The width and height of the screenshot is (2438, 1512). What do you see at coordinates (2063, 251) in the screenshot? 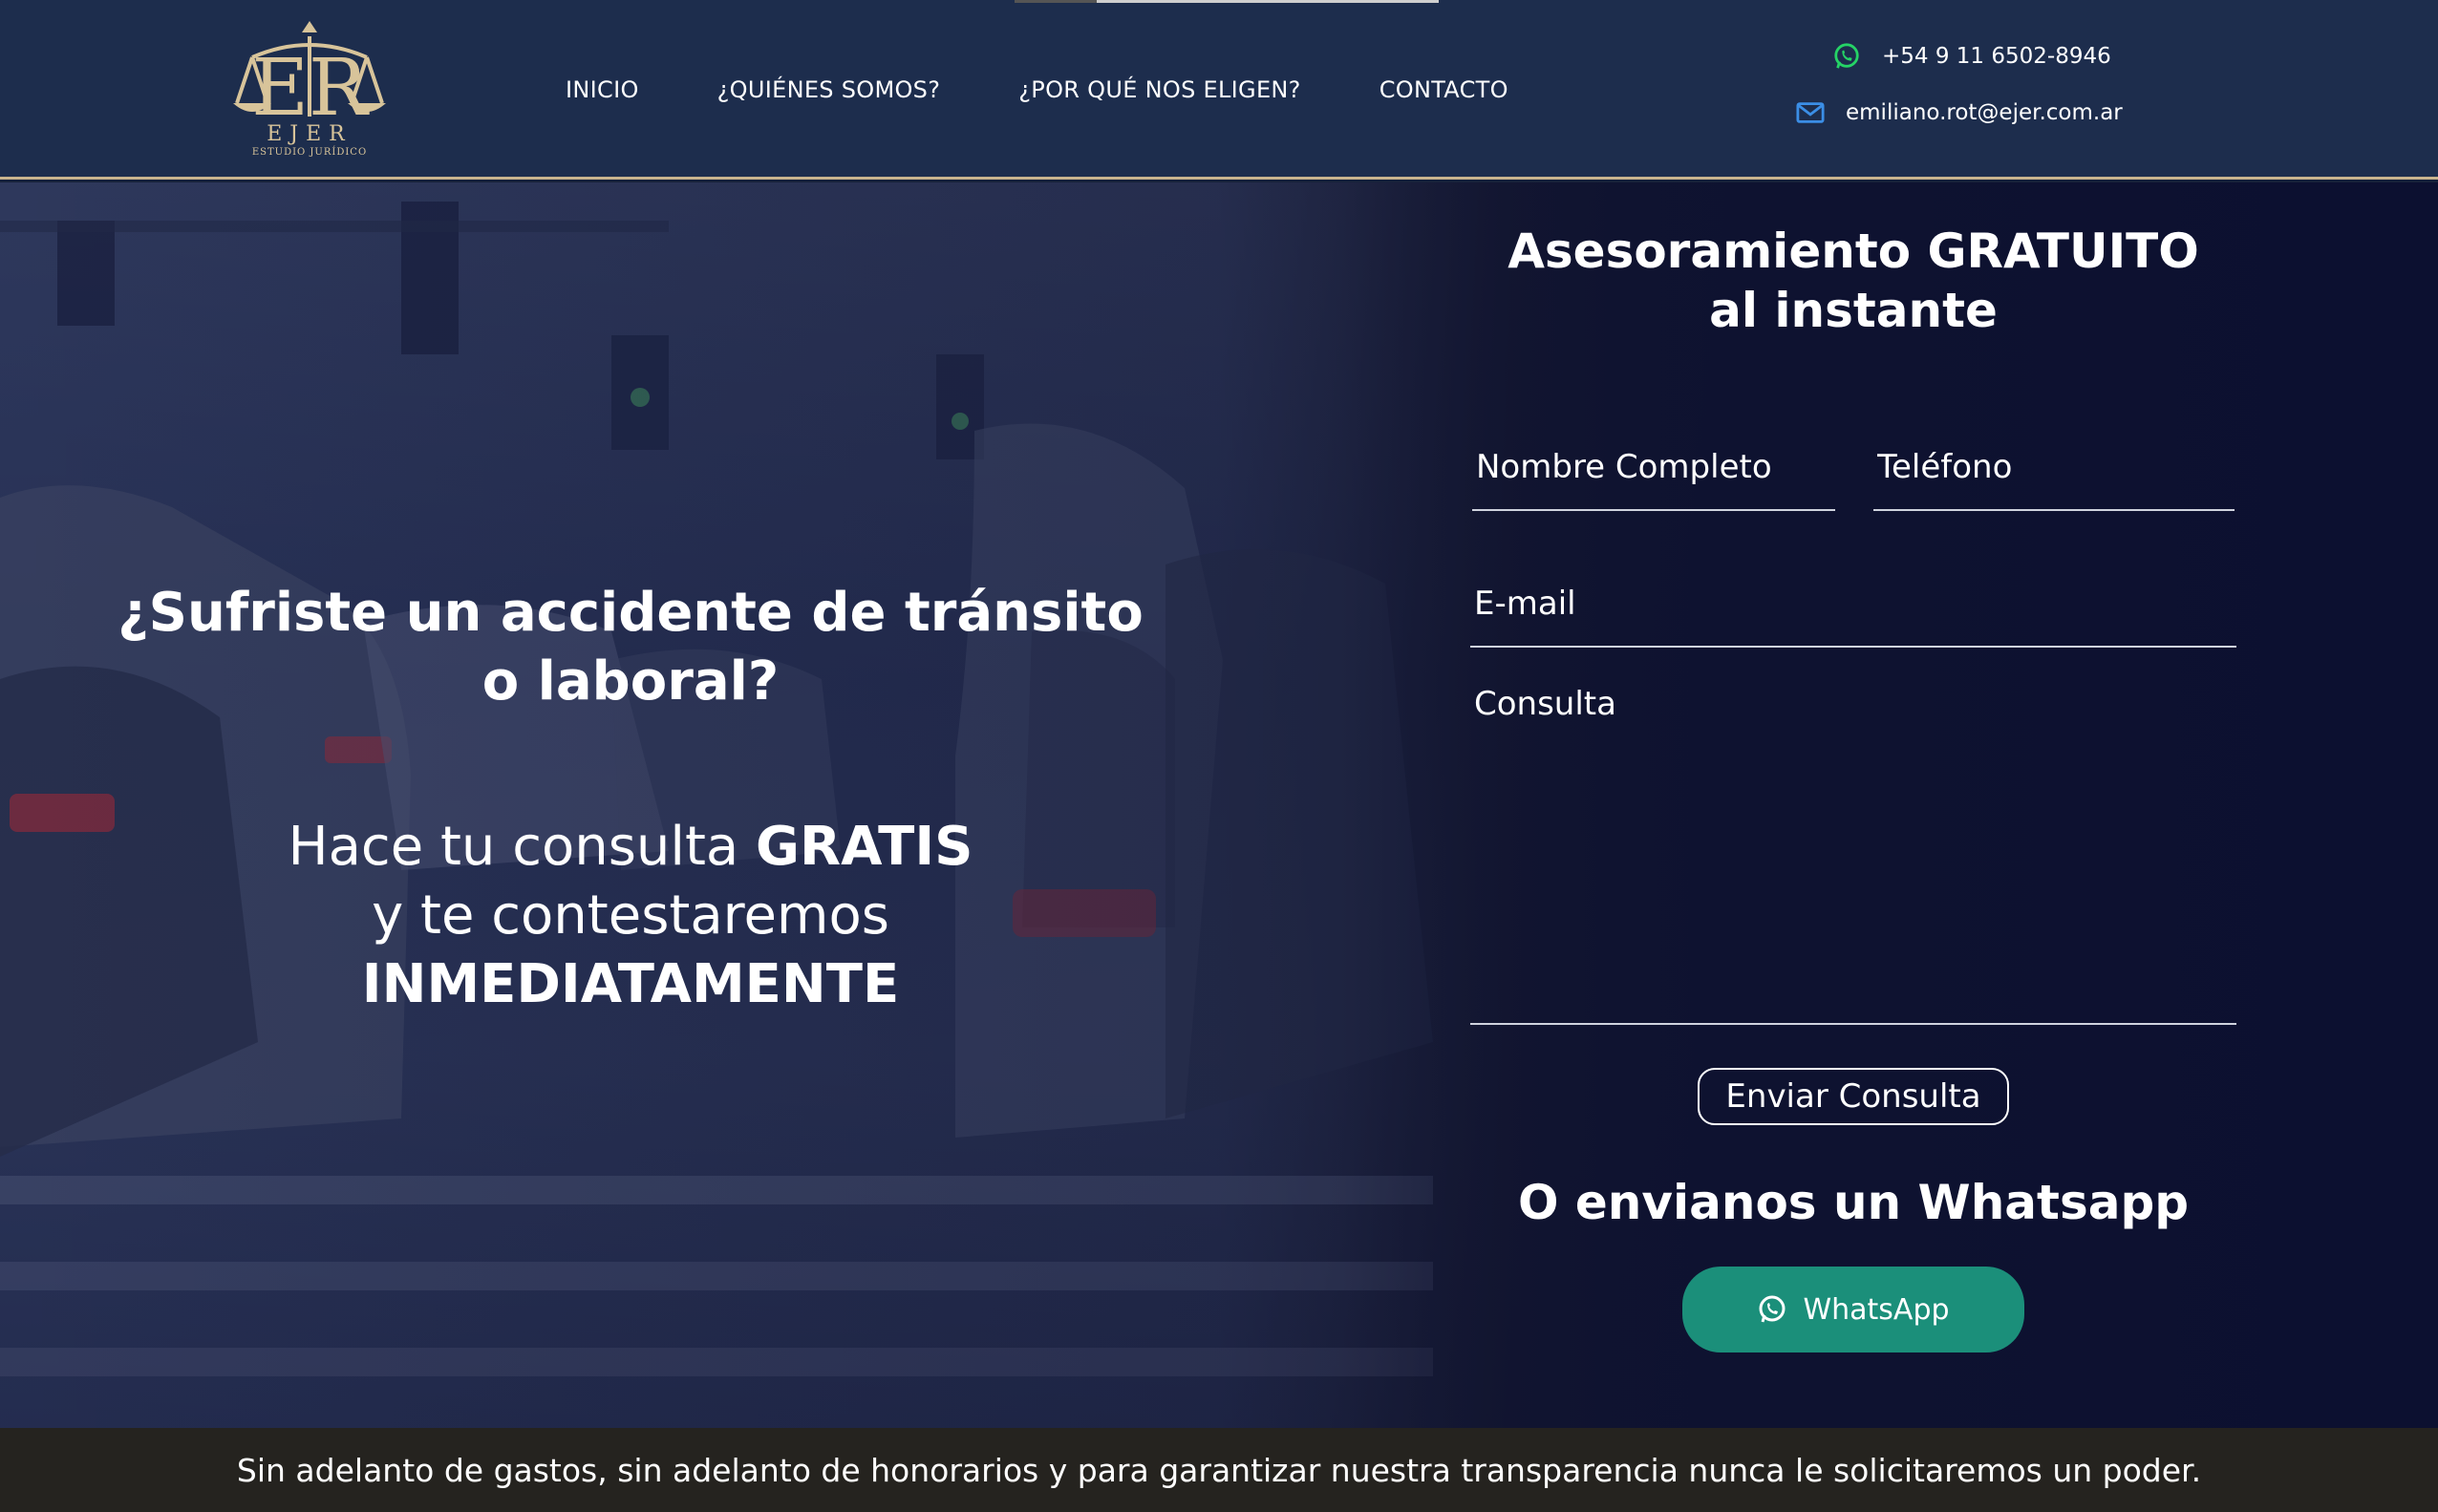
I see `form-title-bold: GRATUITO` at bounding box center [2063, 251].